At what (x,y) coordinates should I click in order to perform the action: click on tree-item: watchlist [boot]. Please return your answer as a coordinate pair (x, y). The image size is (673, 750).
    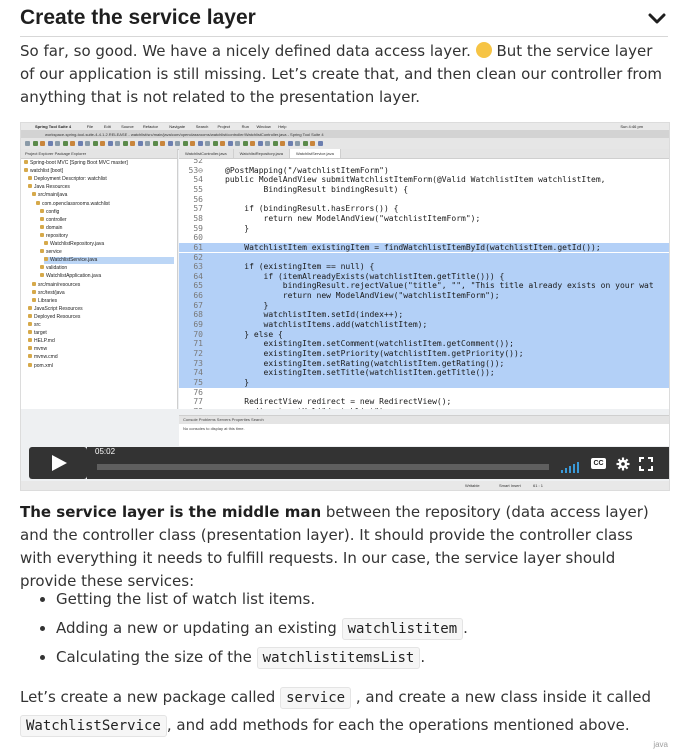
    Looking at the image, I should click on (43, 171).